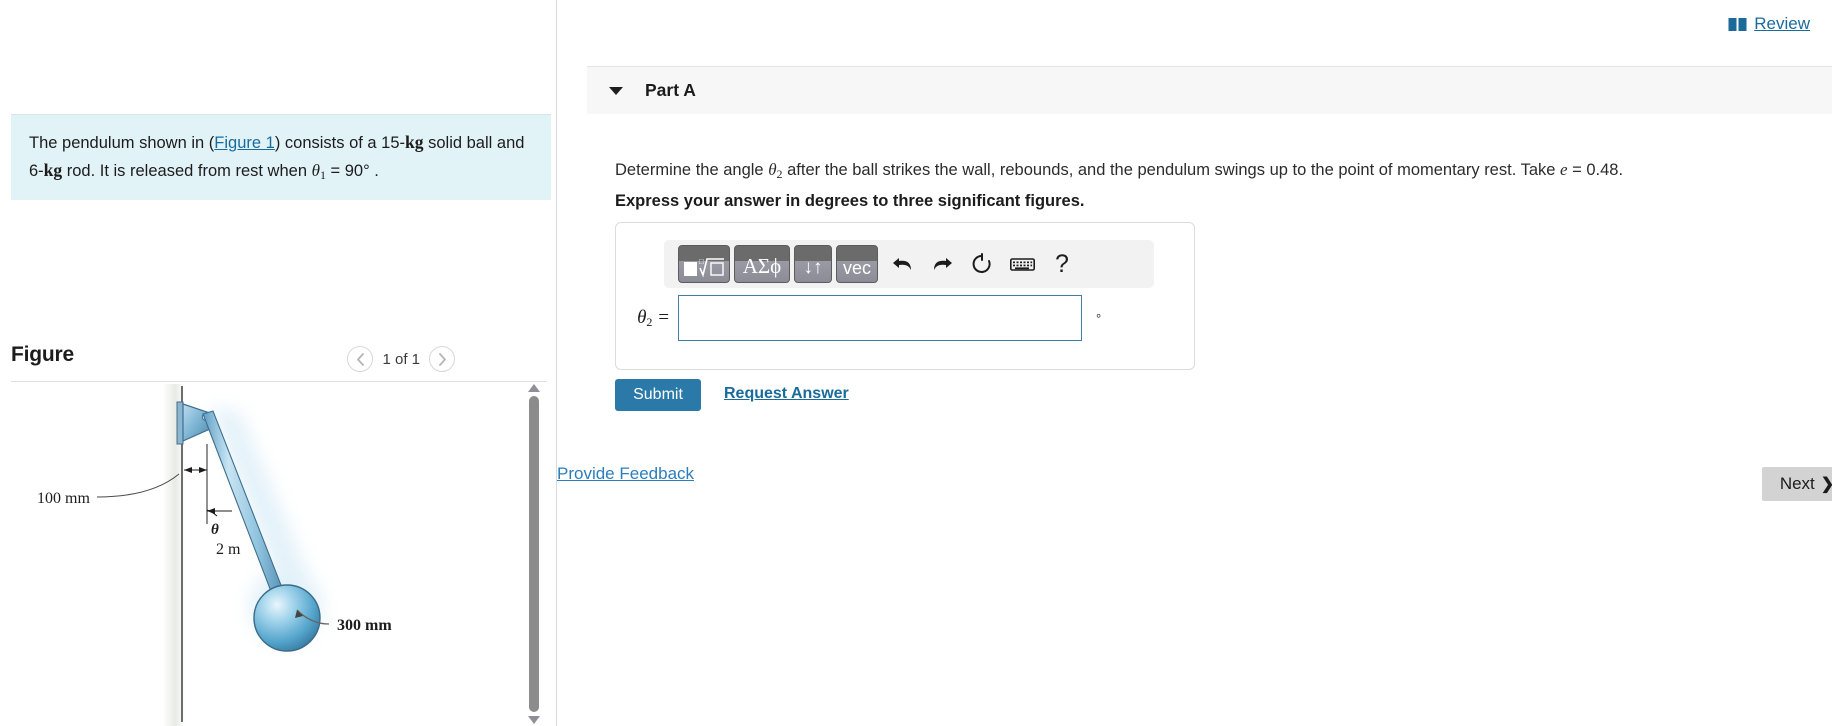 The image size is (1832, 726). I want to click on help-button: ?, so click(1062, 264).